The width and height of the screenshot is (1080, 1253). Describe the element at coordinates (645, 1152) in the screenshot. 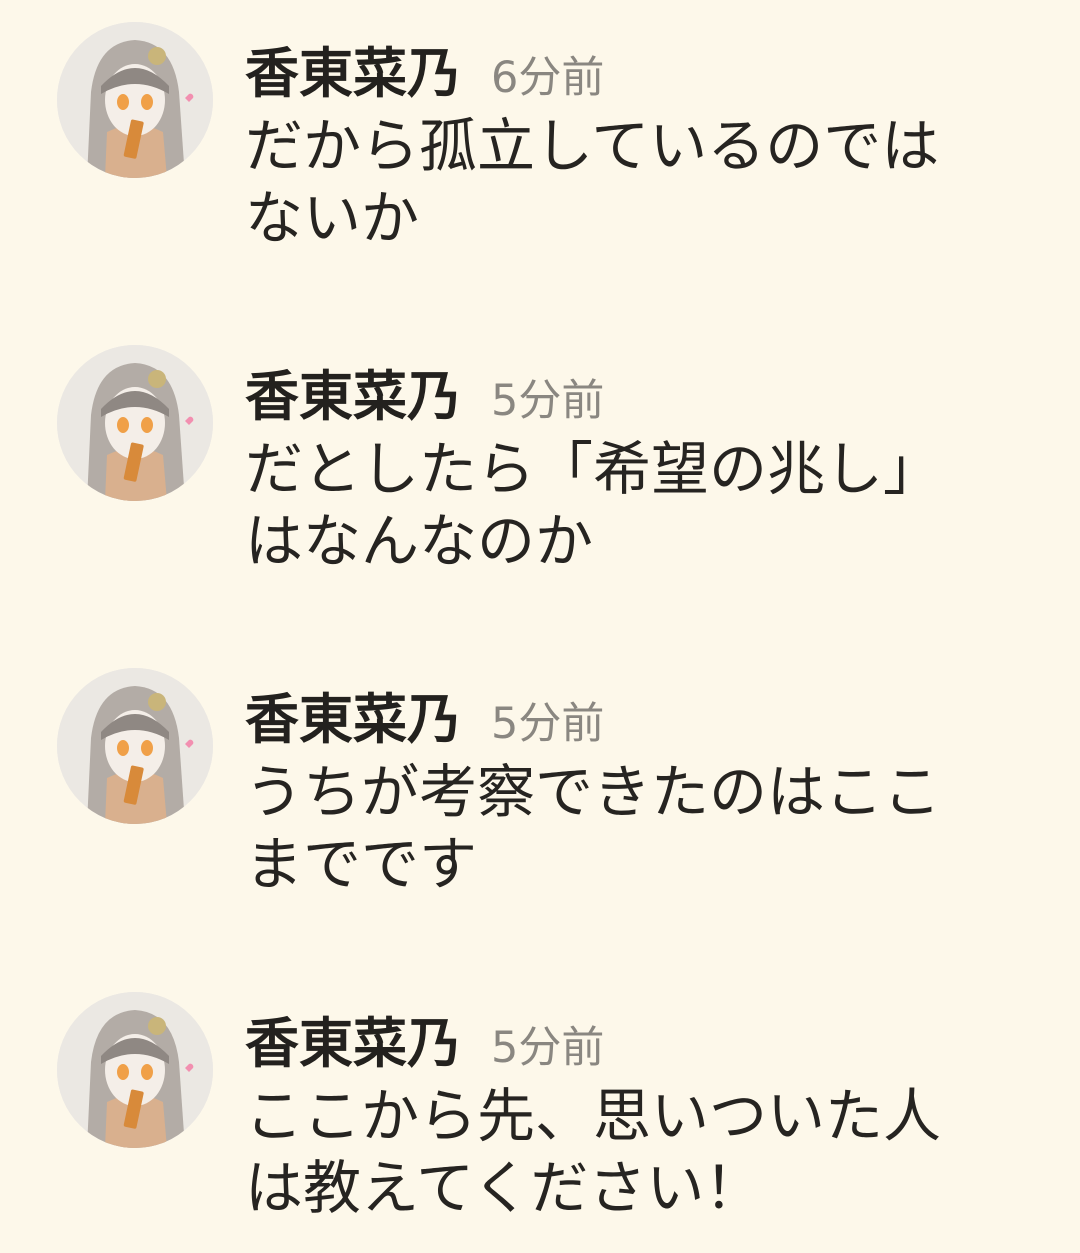

I see `message-text: ここから先、思いついた人 は教えてください！` at that location.